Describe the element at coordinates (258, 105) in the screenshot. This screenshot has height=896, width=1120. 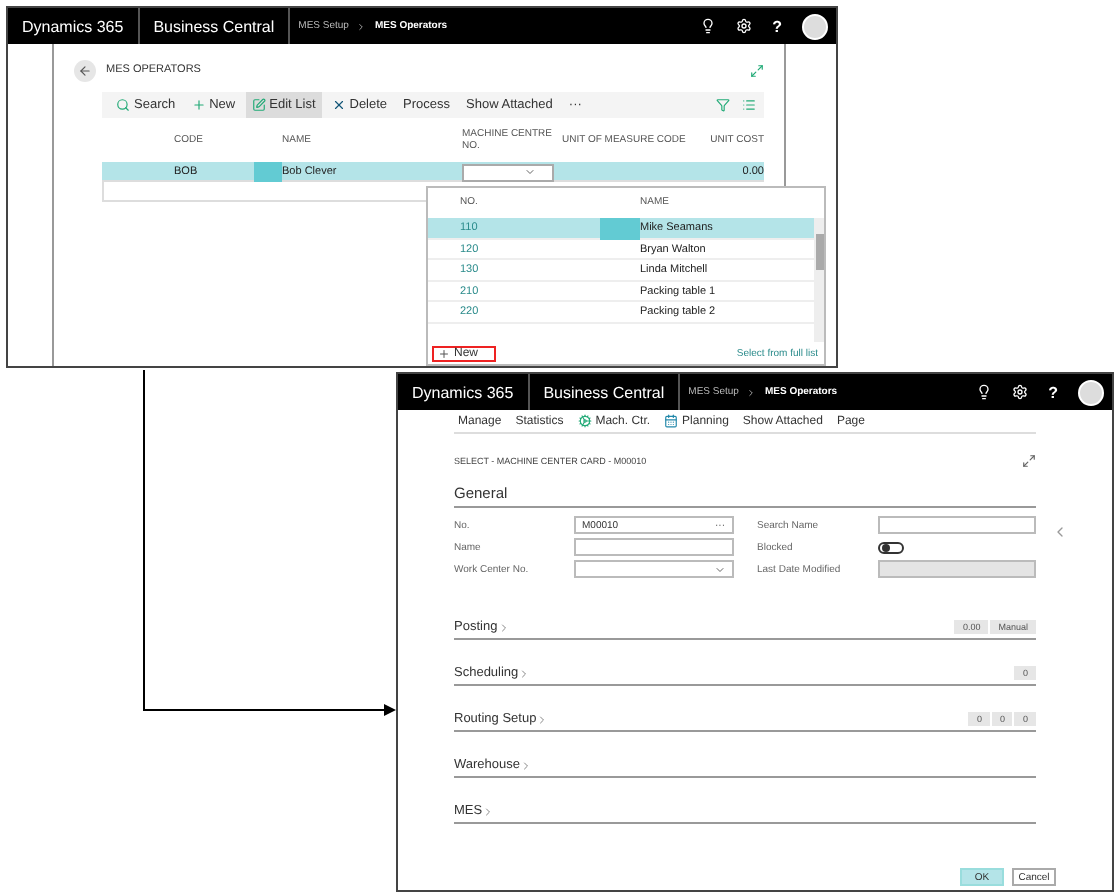
I see `edit-icon` at that location.